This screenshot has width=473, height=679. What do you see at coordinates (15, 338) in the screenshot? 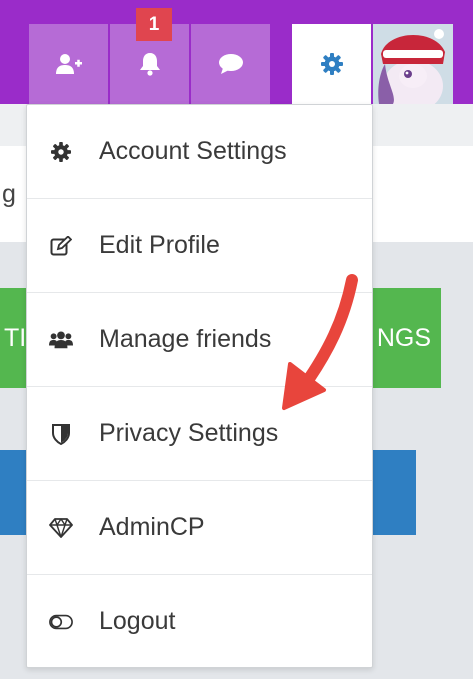
I see `background-green-left-text: TI` at bounding box center [15, 338].